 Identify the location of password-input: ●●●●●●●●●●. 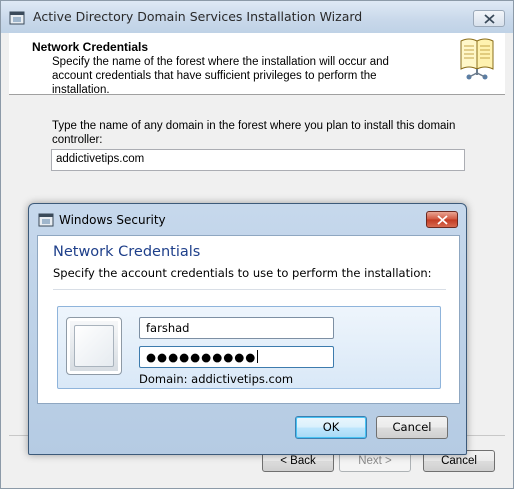
(236, 357).